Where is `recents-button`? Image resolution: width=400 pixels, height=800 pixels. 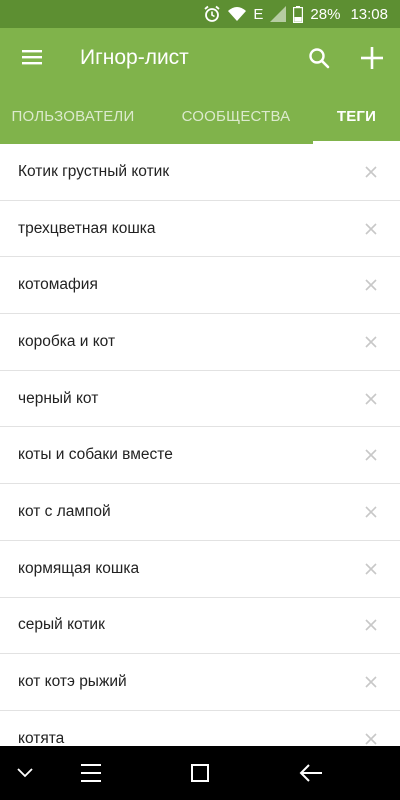
recents-button is located at coordinates (200, 773).